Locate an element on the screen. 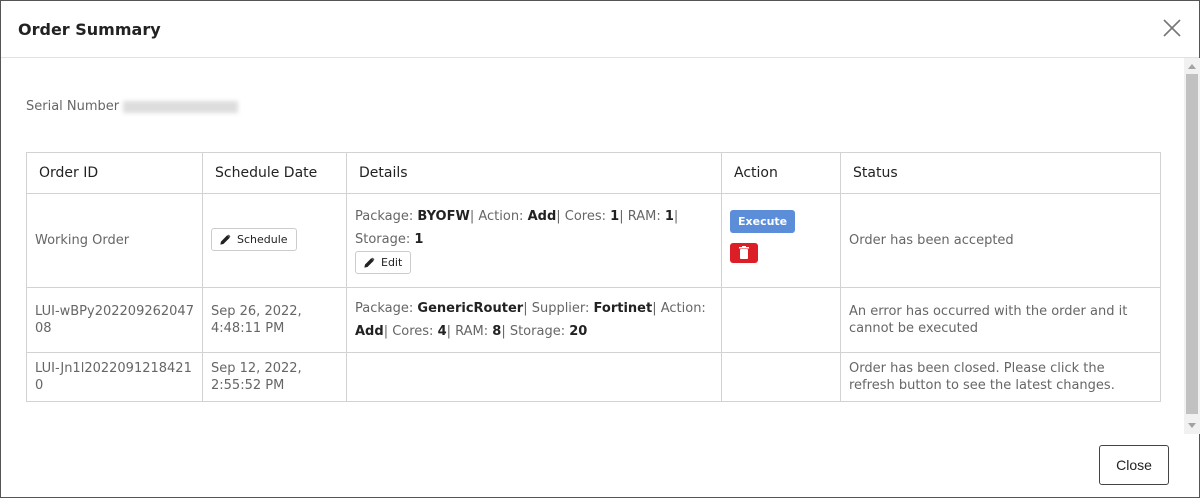 The width and height of the screenshot is (1200, 498). schedule-date: Sep 26, 2022, 4:48:11 PM is located at coordinates (274, 320).